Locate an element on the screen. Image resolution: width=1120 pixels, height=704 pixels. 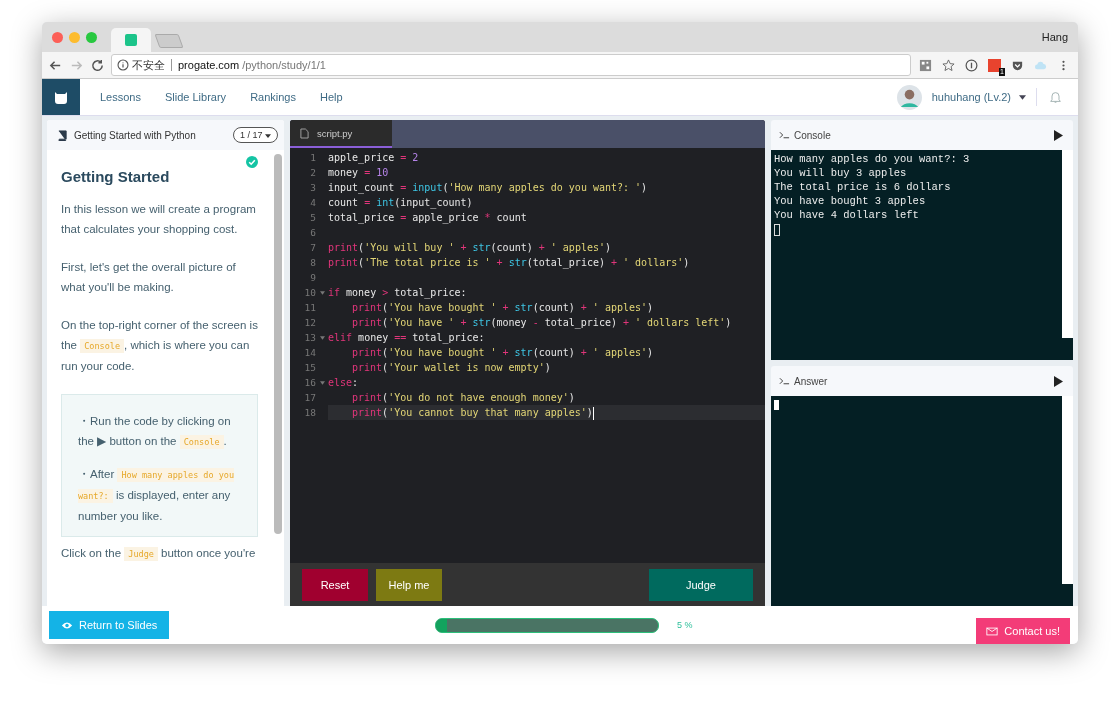
close-button is located at coordinates (57, 37).